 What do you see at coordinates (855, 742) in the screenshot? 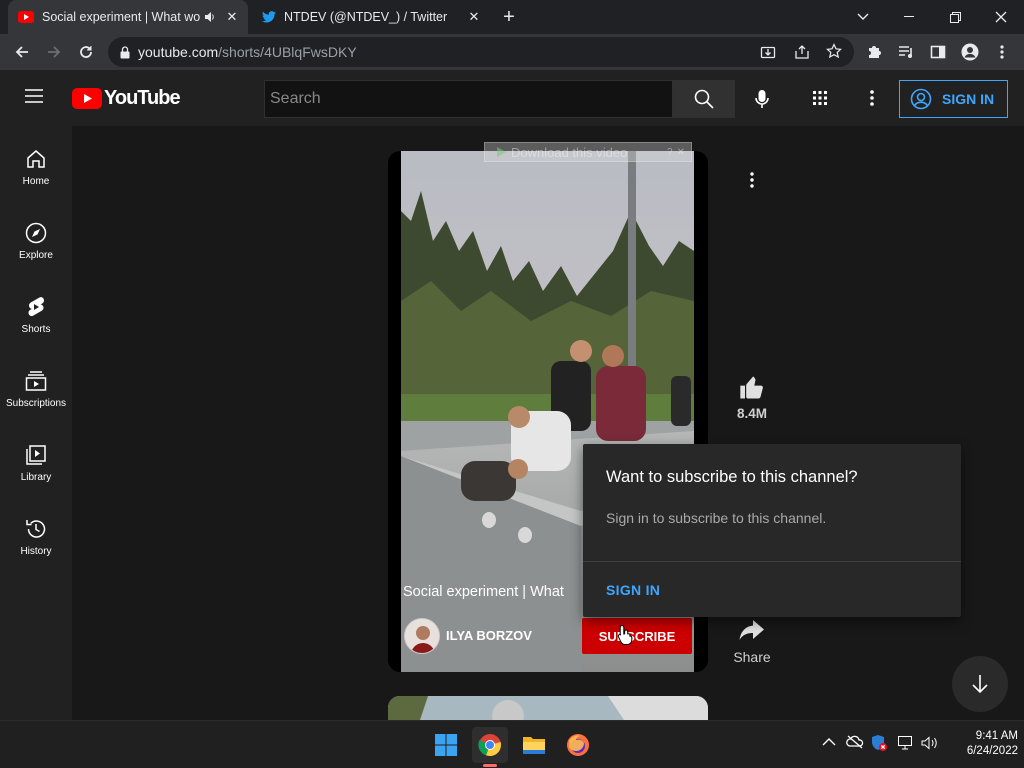
I see `onedrive-icon` at bounding box center [855, 742].